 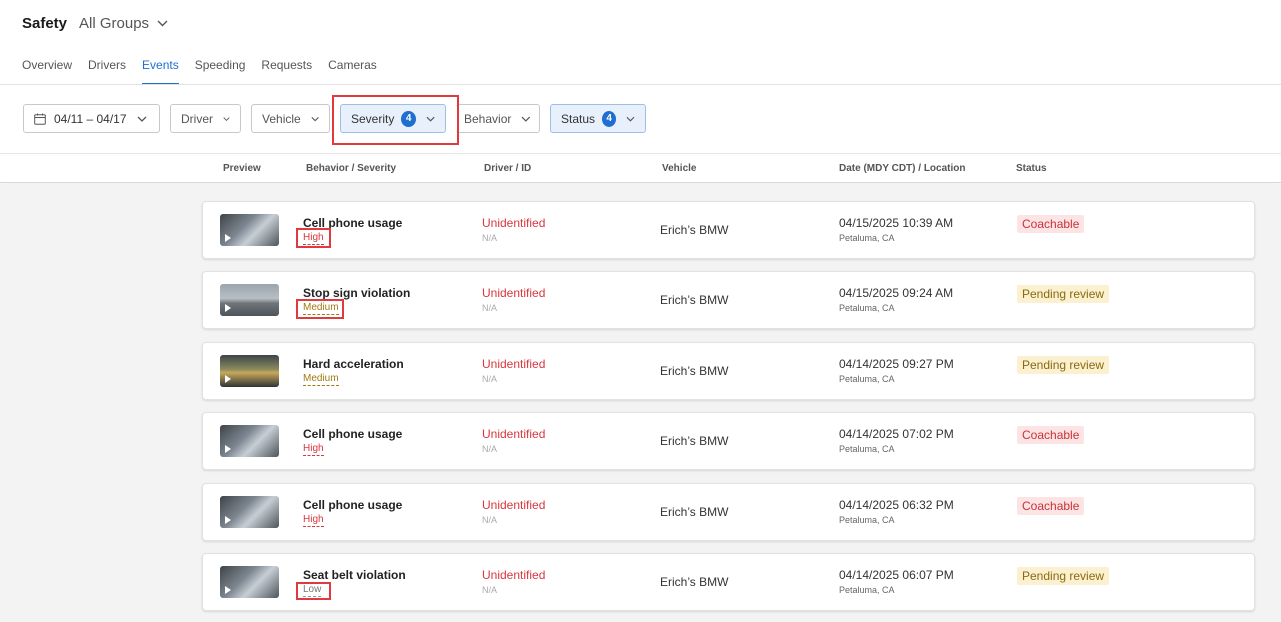 I want to click on date-range-label: 04/11 – 04/17, so click(x=90, y=118).